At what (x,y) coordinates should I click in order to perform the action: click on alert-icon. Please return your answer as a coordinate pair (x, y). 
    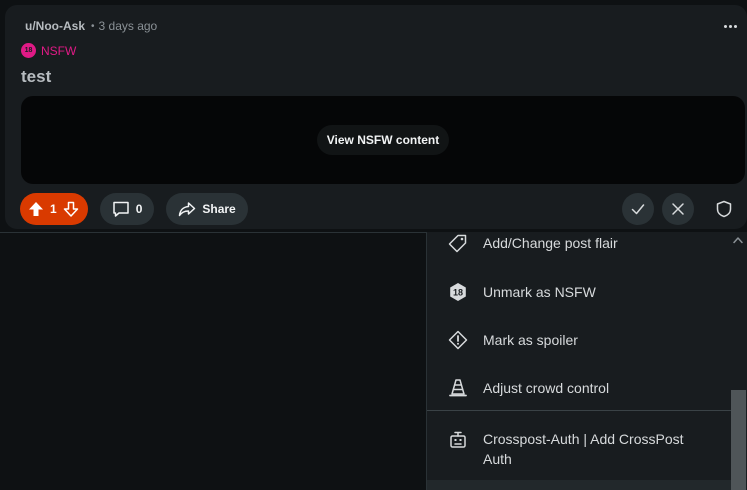
    Looking at the image, I should click on (458, 340).